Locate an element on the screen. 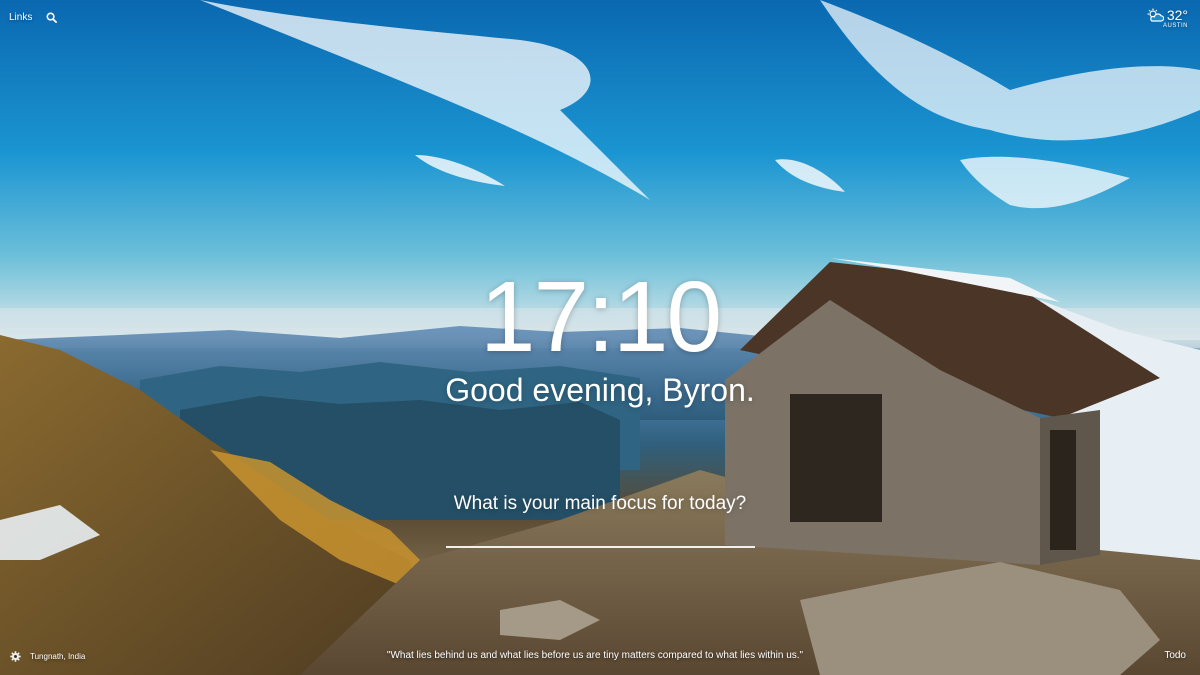 This screenshot has height=675, width=1200. todo-button: Todo is located at coordinates (1175, 655).